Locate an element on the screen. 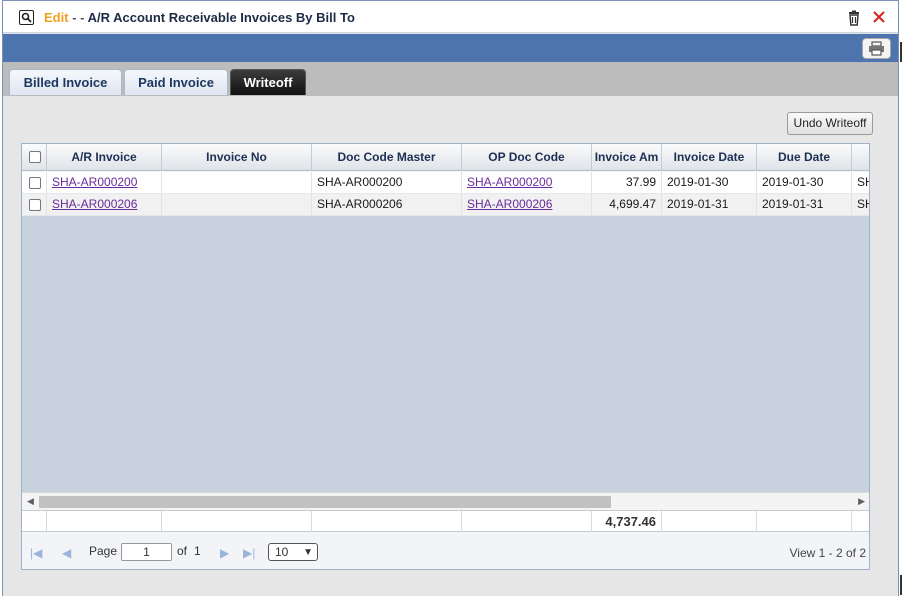 The width and height of the screenshot is (903, 598). header-invoice-date: Invoice Date is located at coordinates (709, 157).